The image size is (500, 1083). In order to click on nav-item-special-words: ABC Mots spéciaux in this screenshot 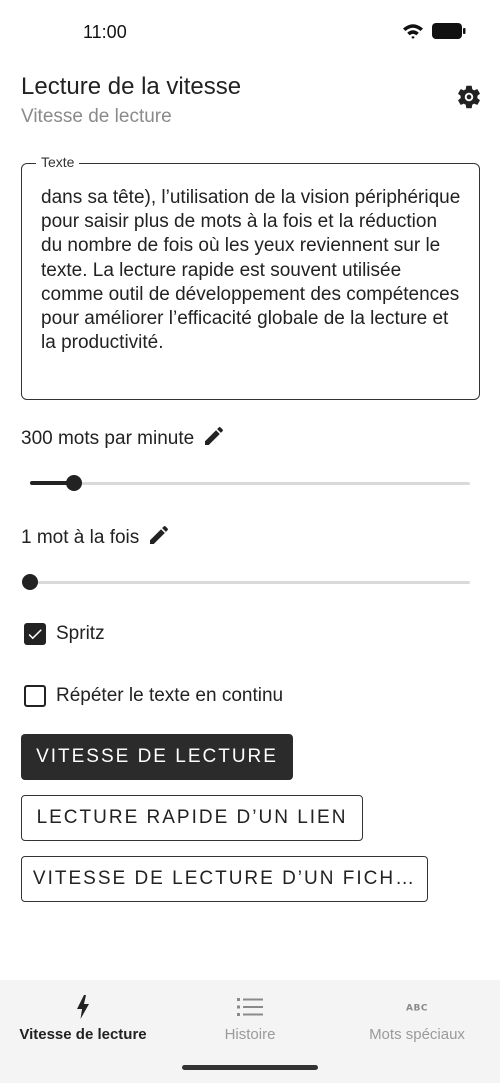, I will do `click(417, 1016)`.